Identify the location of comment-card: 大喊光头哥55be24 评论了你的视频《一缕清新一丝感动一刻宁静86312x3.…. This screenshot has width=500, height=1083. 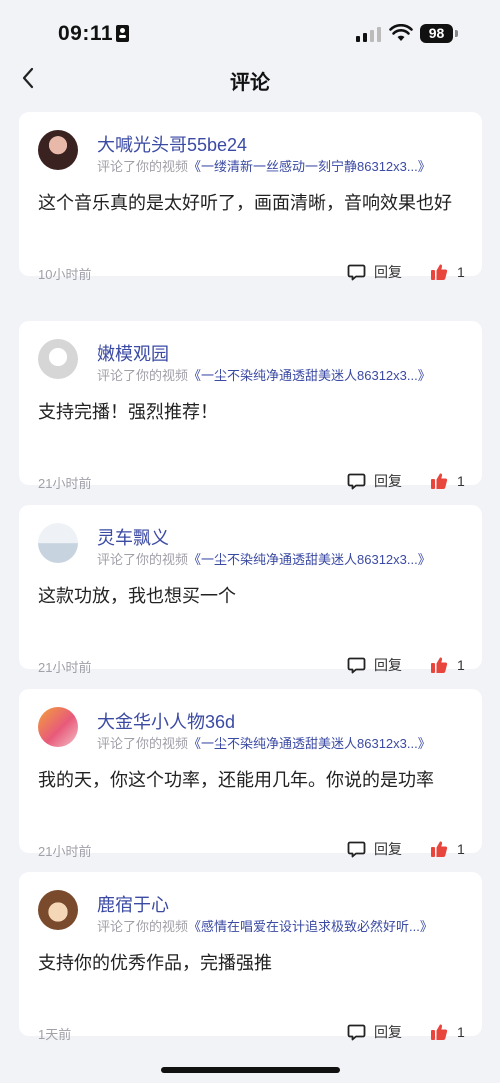
(250, 197).